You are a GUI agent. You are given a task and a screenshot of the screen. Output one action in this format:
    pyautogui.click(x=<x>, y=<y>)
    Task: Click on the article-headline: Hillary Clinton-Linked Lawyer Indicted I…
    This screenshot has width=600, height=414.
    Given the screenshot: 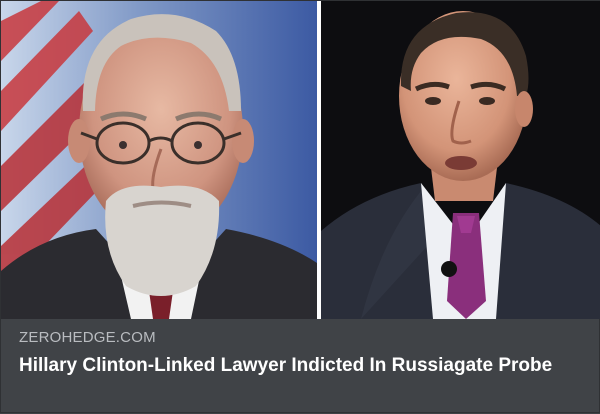 What is the action you would take?
    pyautogui.click(x=289, y=365)
    